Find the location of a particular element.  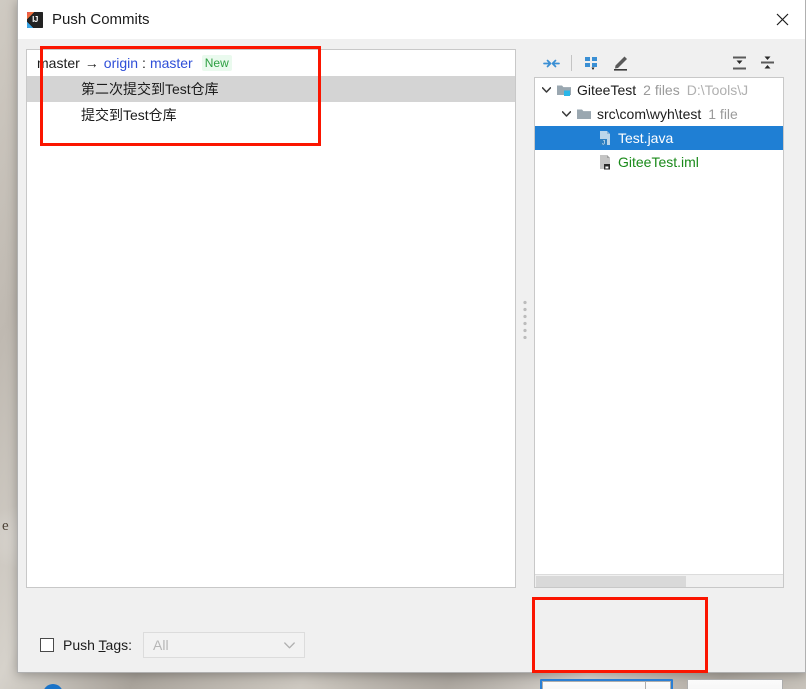

splitter-grip-icon is located at coordinates (525, 318).